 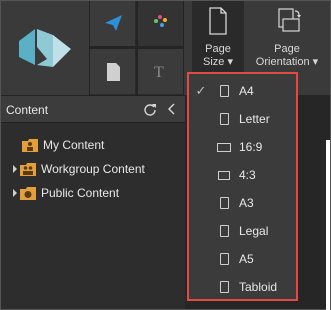 I want to click on menu-item-legal: Legal, so click(x=242, y=231).